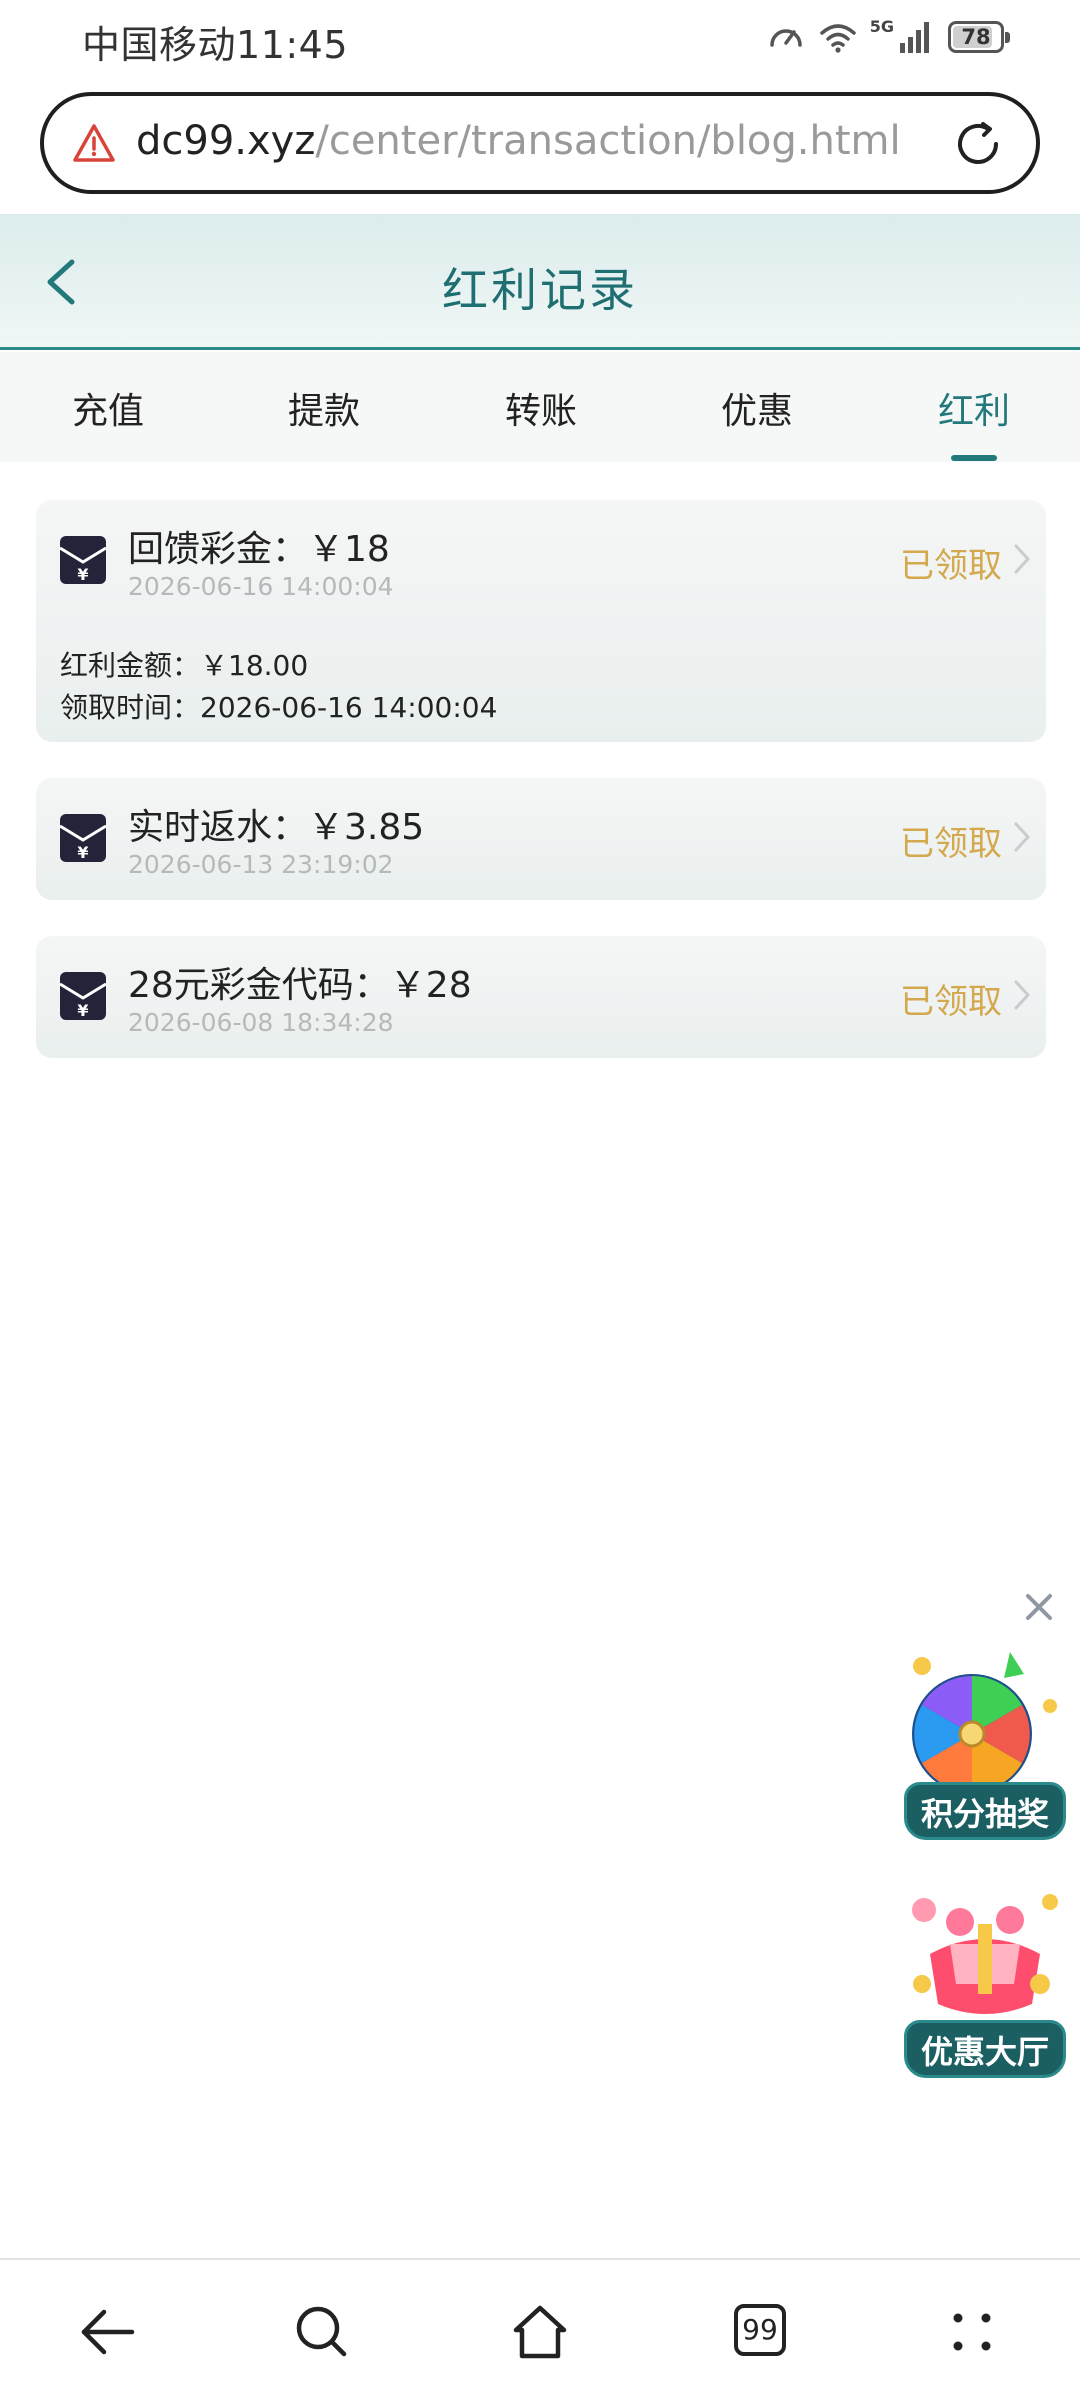 Image resolution: width=1080 pixels, height=2400 pixels. I want to click on clock: 11:45, so click(292, 45).